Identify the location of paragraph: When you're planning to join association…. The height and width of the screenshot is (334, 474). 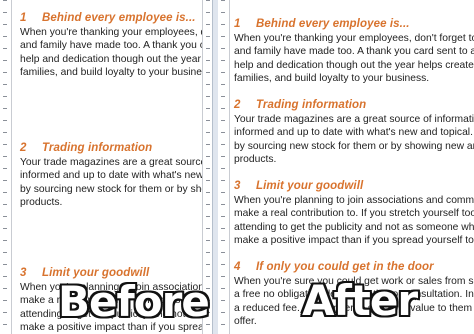
(354, 220).